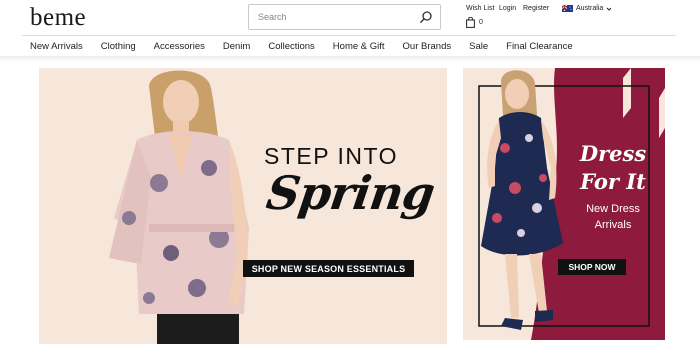 This screenshot has width=700, height=346. Describe the element at coordinates (613, 225) in the screenshot. I see `side-subtitle-line2: Arrivals` at that location.